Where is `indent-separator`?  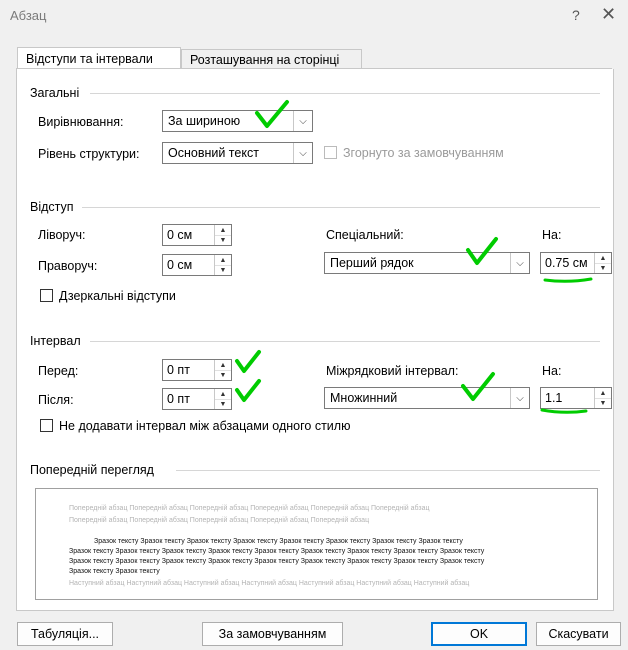
indent-separator is located at coordinates (341, 207).